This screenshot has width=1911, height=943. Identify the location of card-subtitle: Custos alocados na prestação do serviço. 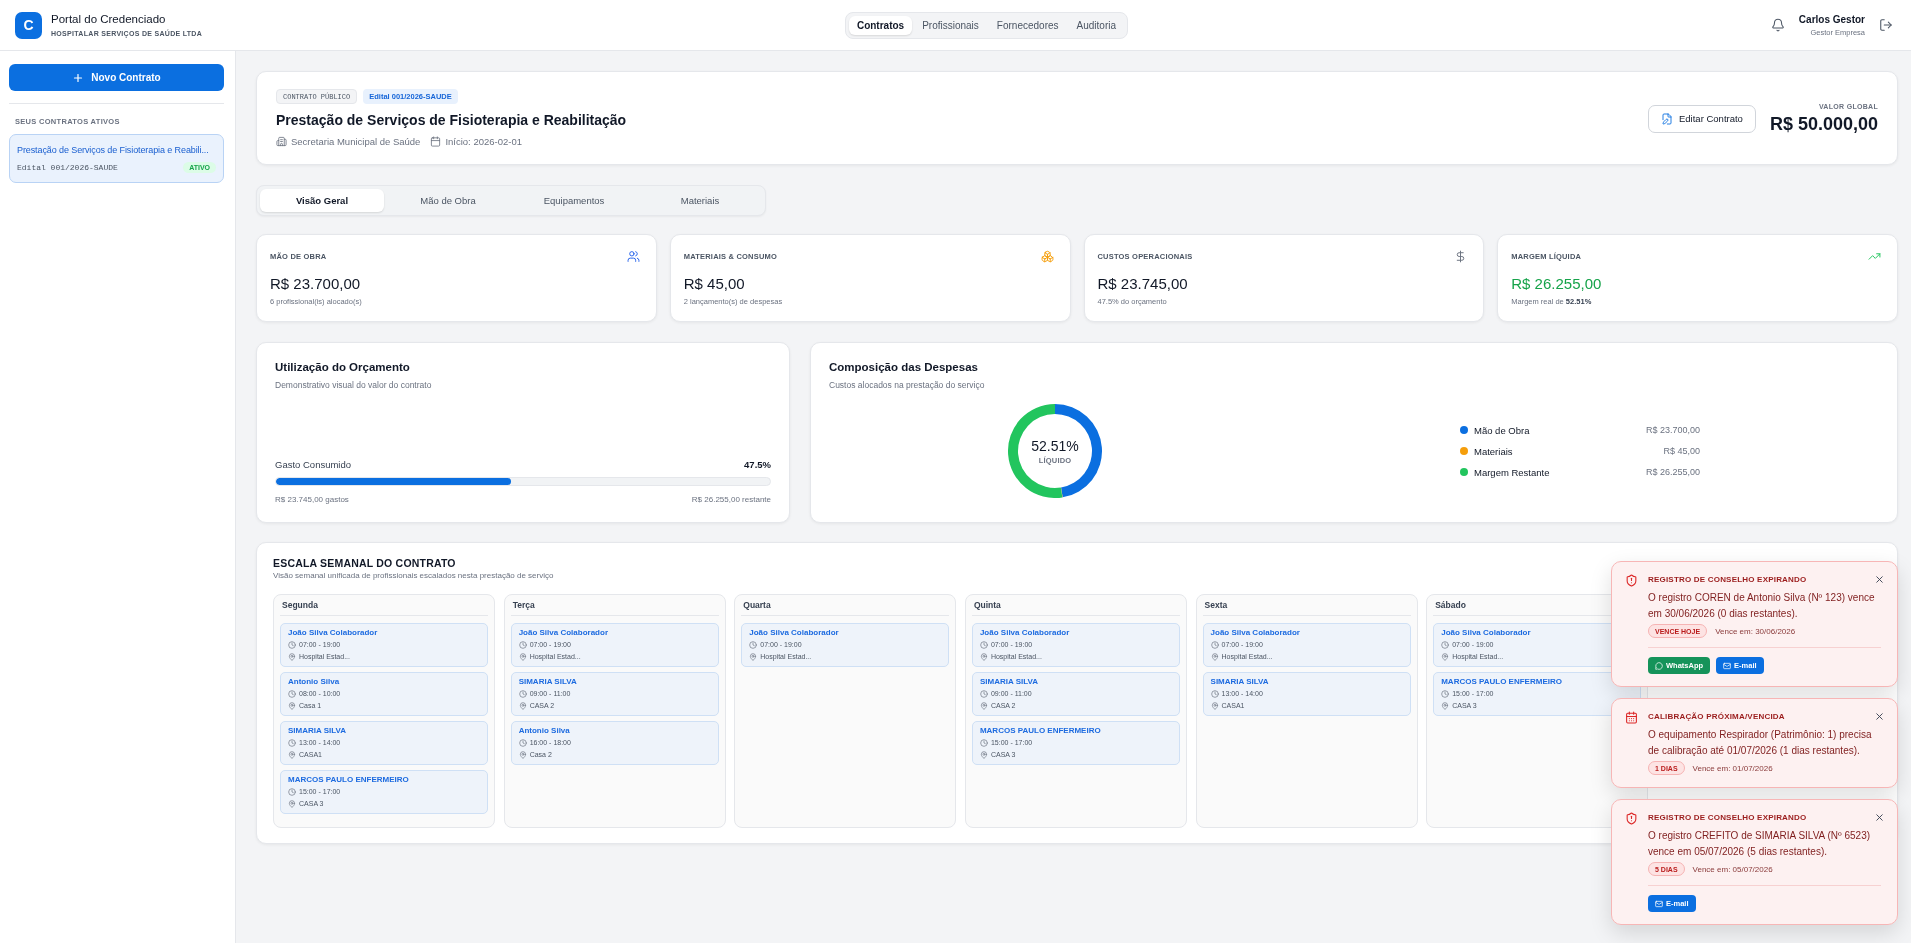
(907, 385).